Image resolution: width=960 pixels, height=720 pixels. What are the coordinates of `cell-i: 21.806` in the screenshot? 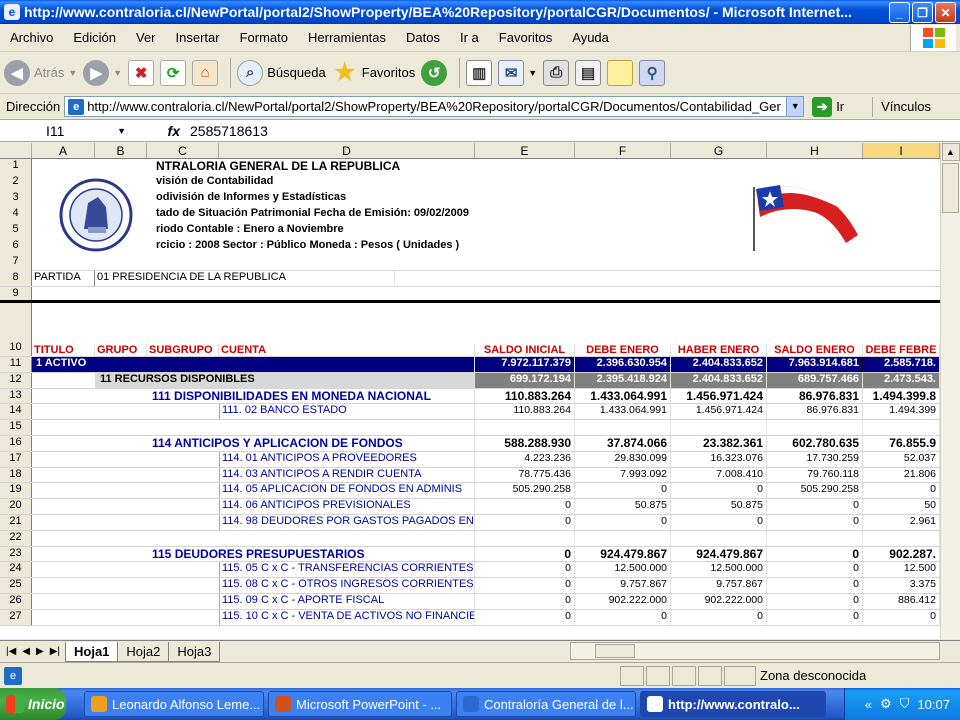 It's located at (901, 475).